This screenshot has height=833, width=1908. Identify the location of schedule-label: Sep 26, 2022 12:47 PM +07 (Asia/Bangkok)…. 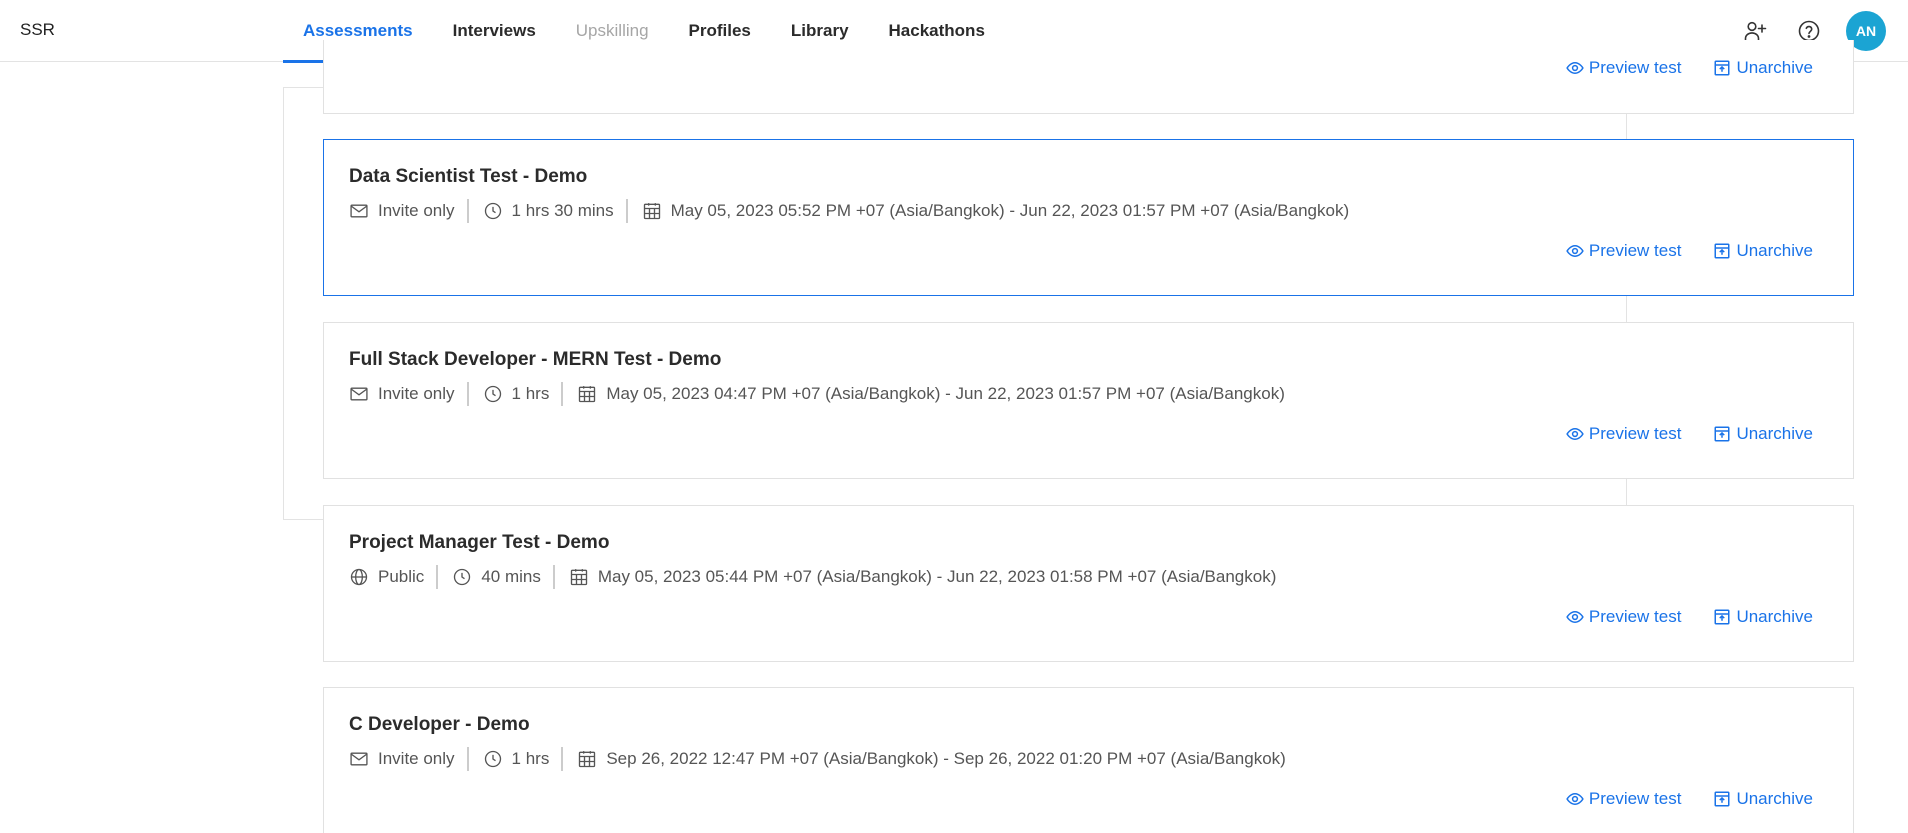
(946, 758).